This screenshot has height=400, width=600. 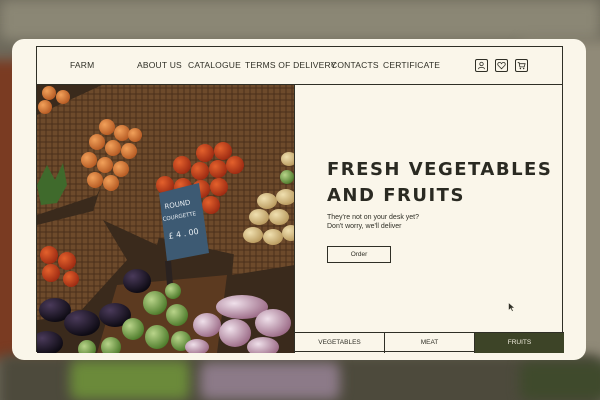 What do you see at coordinates (512, 307) in the screenshot?
I see `mouse-cursor-icon` at bounding box center [512, 307].